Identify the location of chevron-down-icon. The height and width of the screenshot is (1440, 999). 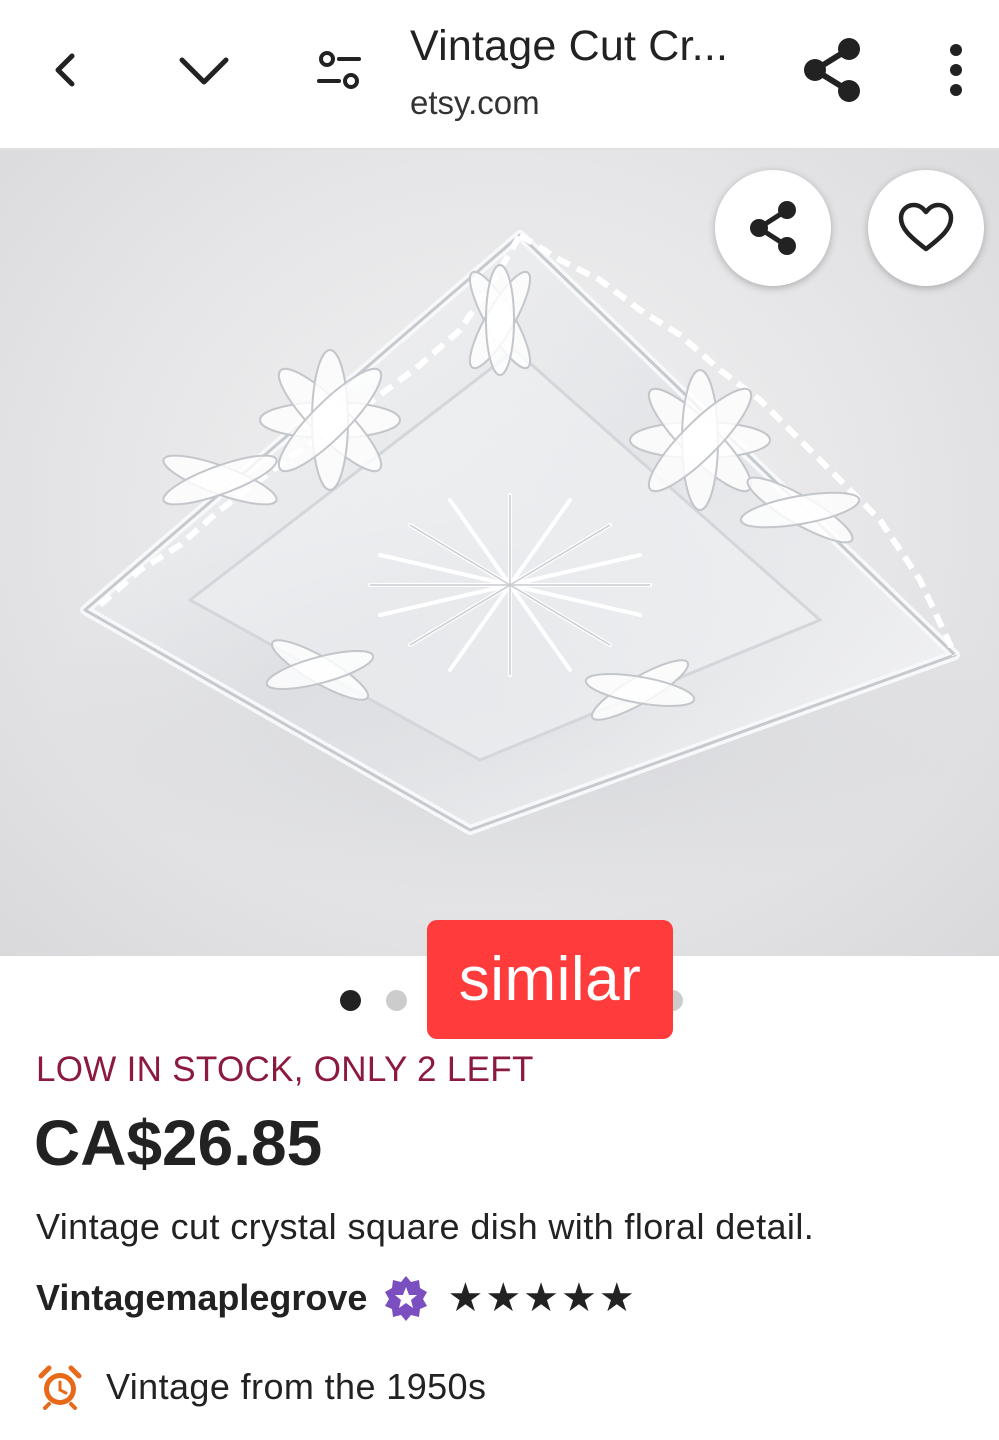
(204, 70).